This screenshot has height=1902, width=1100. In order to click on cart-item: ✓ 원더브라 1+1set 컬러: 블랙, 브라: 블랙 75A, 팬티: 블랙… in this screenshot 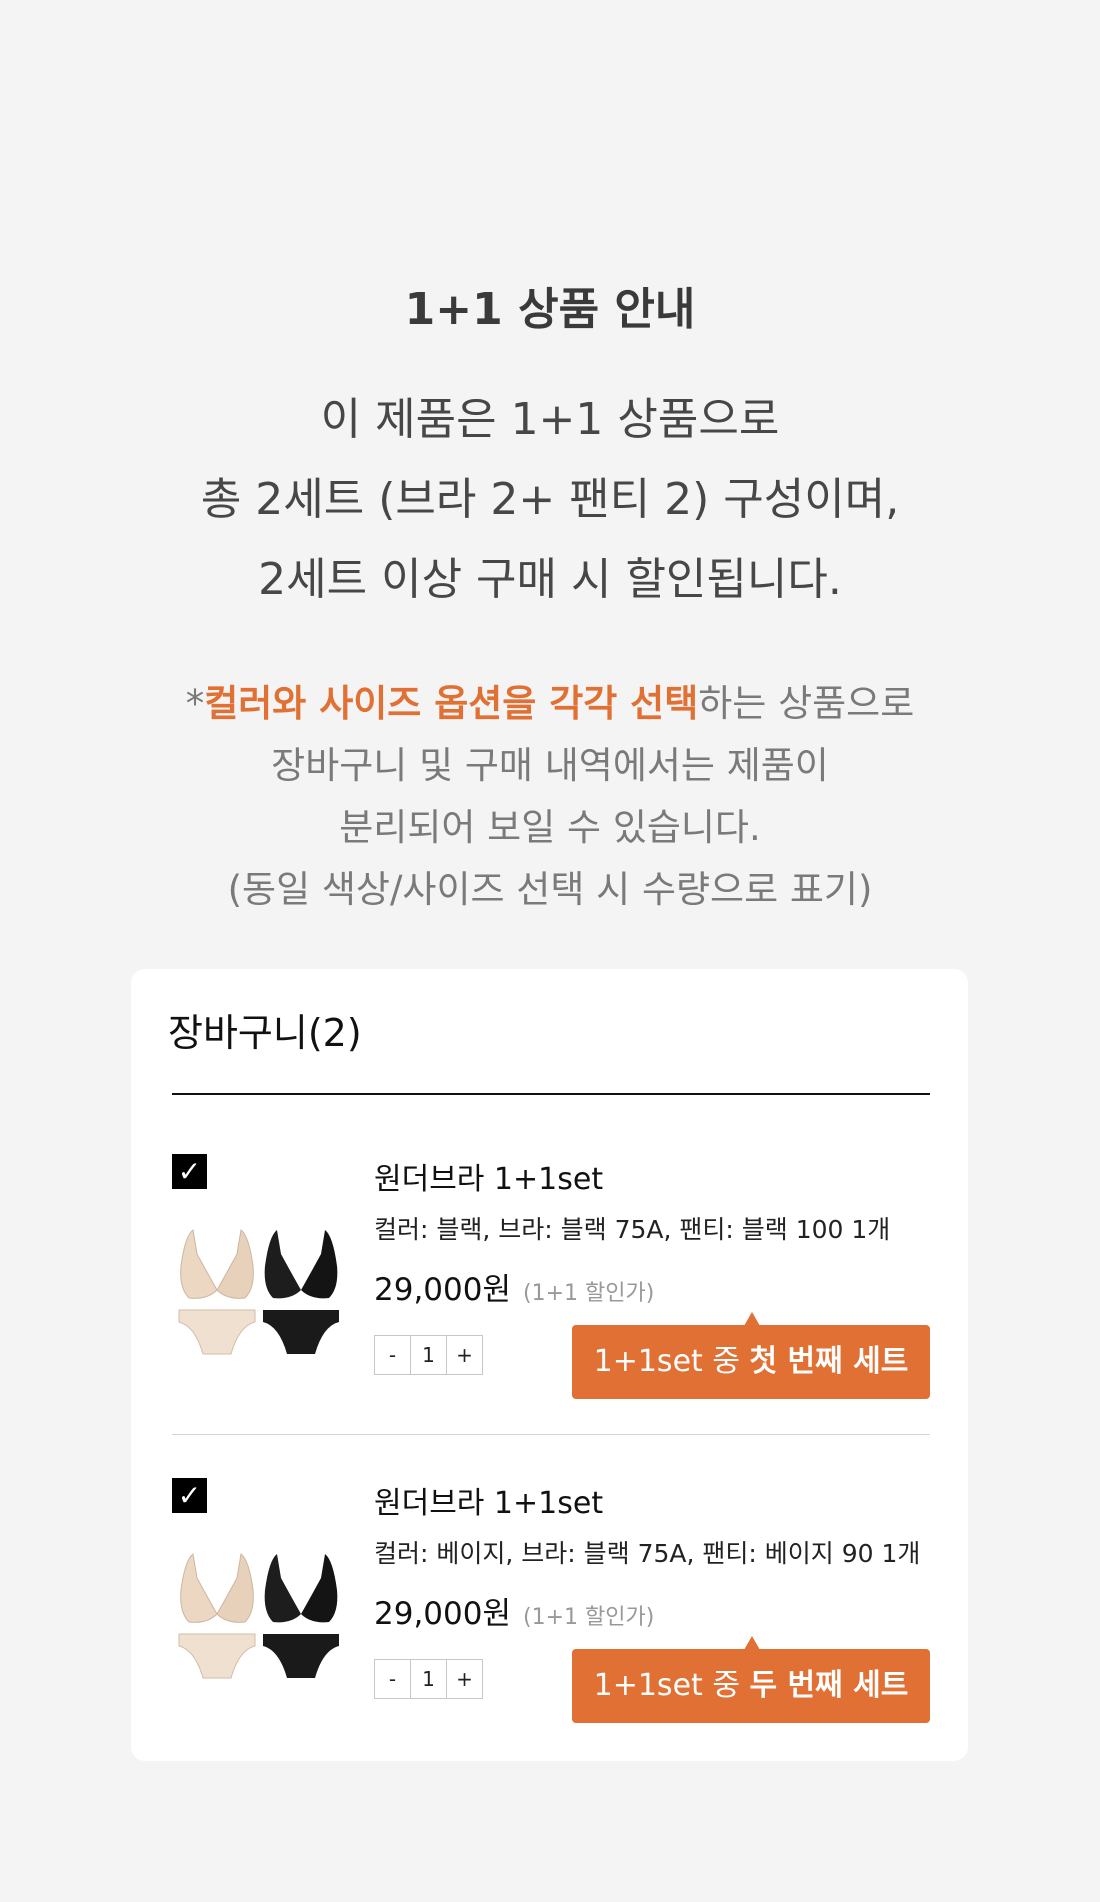, I will do `click(551, 1299)`.